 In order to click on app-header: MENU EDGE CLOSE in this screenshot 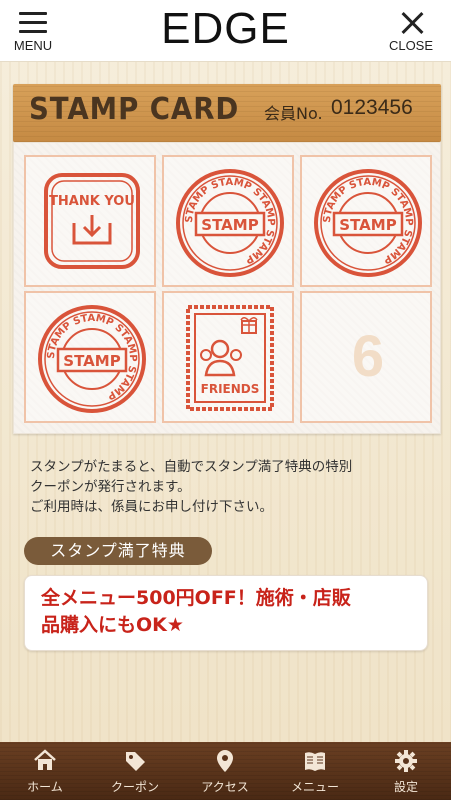, I will do `click(225, 31)`.